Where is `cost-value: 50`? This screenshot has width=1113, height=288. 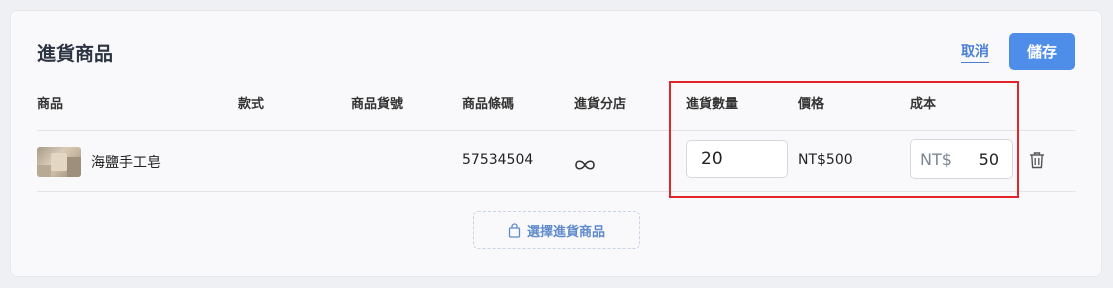
cost-value: 50 is located at coordinates (988, 159).